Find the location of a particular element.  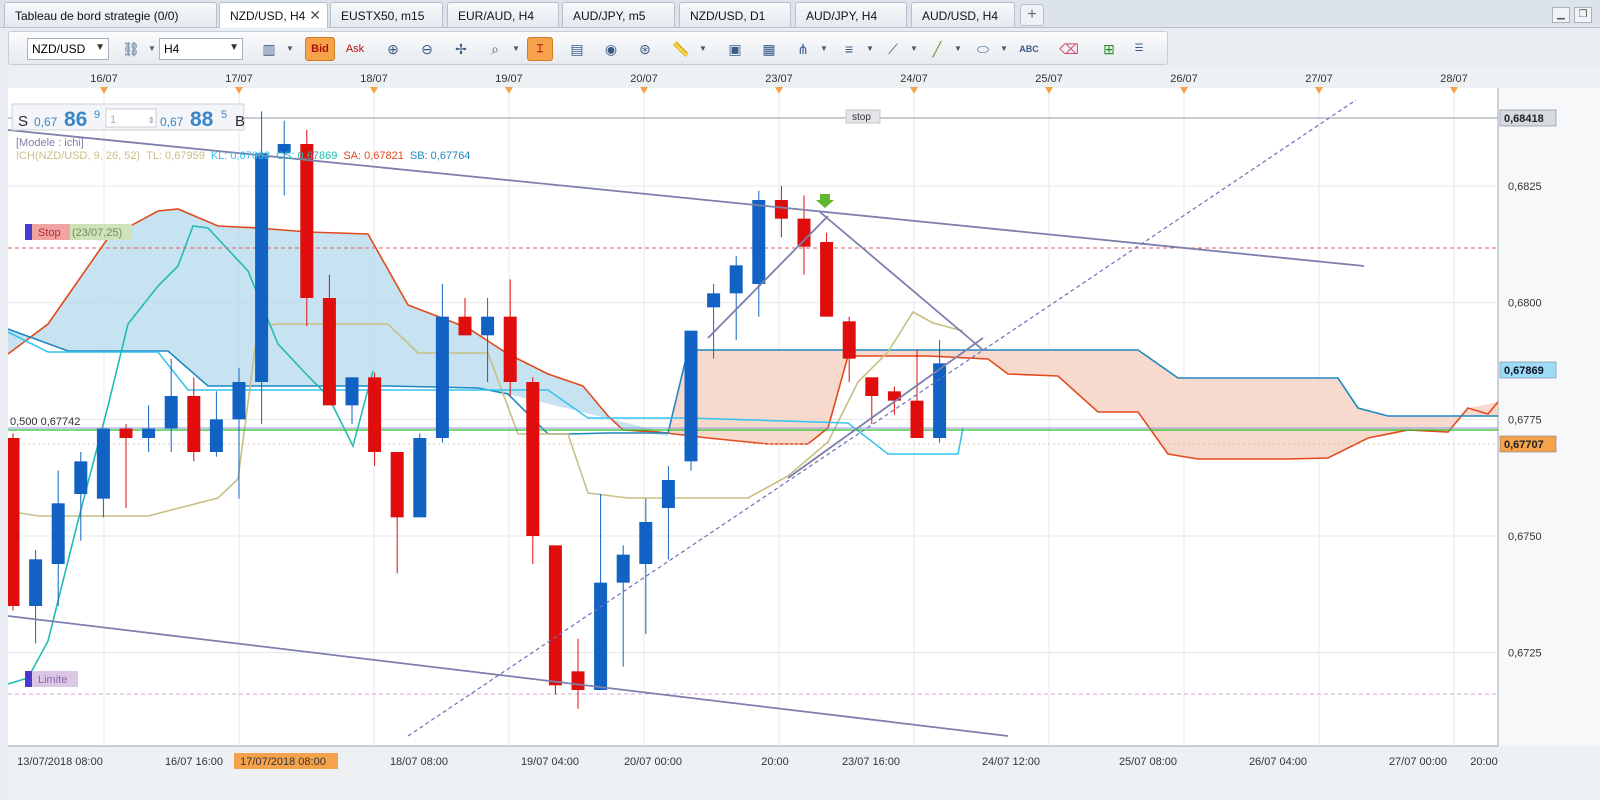

limit-tag-label: Limite is located at coordinates (52, 680).